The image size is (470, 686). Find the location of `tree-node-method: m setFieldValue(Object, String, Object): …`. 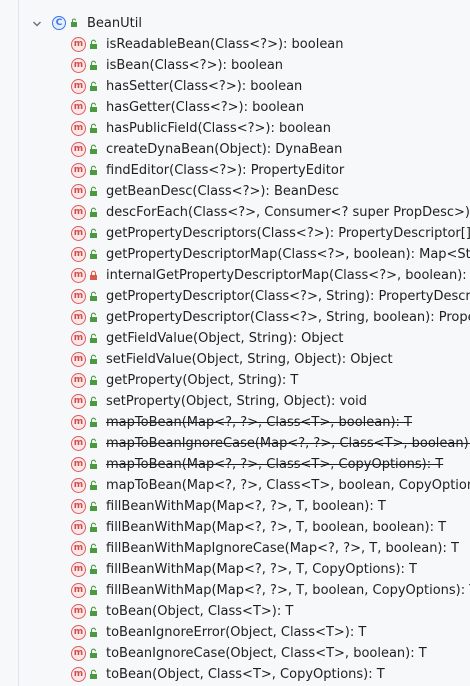

tree-node-method: m setFieldValue(Object, String, Object): … is located at coordinates (235, 359).